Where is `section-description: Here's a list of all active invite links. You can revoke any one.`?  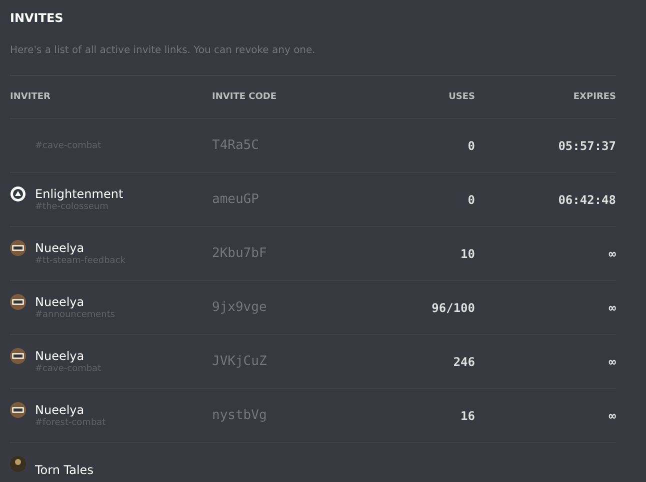 section-description: Here's a list of all active invite links. You can revoke any one. is located at coordinates (163, 50).